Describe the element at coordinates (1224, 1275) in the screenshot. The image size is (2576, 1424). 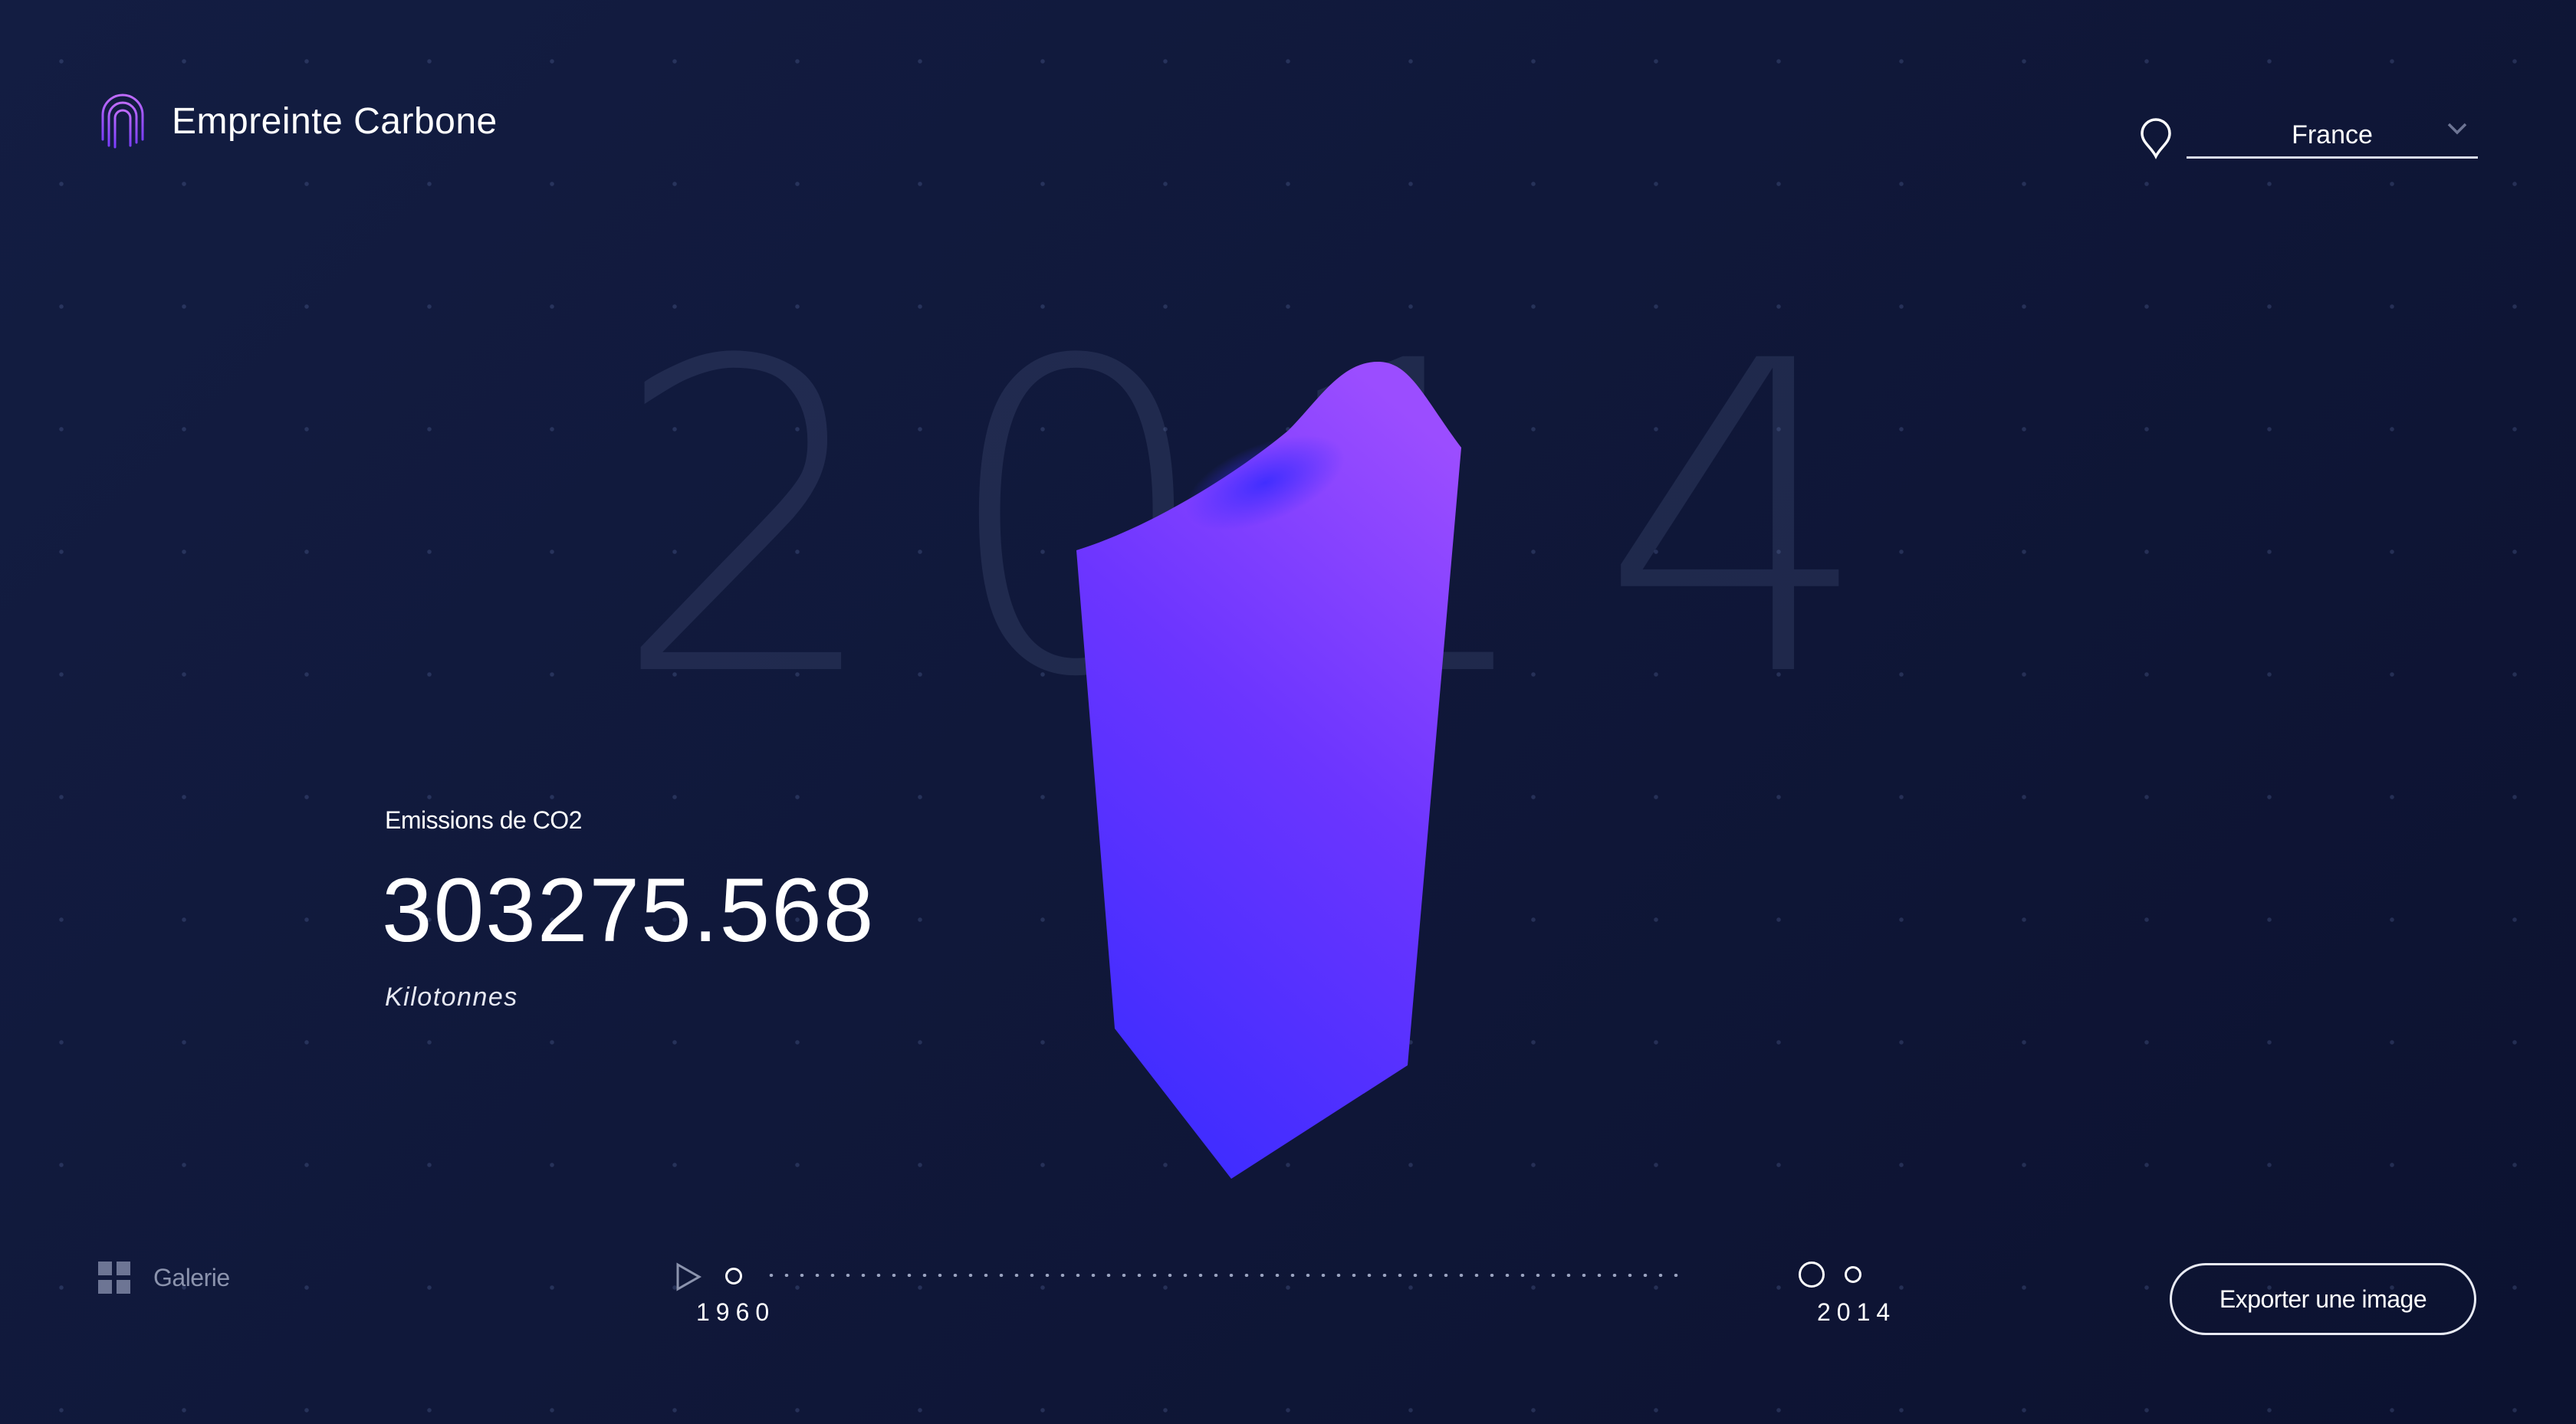
I see `timeline-track` at that location.